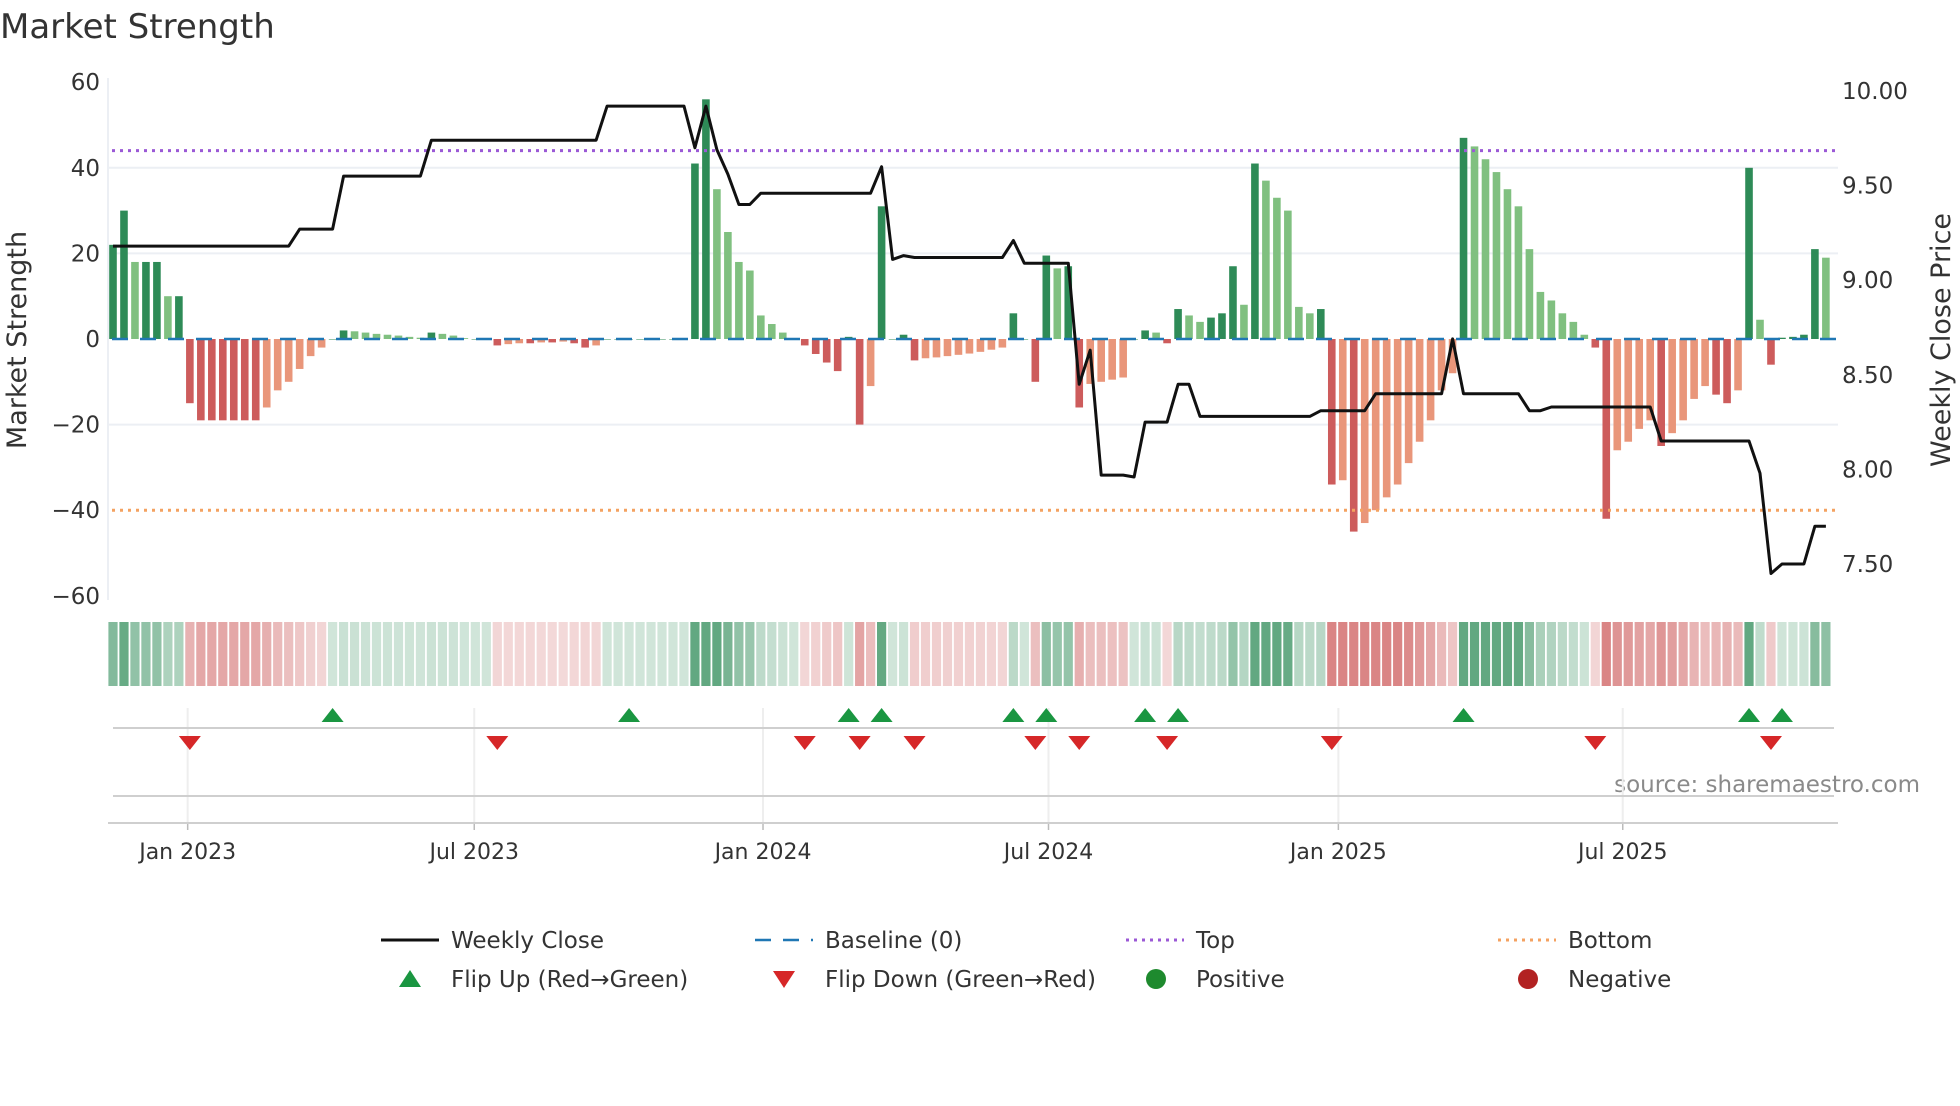  I want to click on legend-circle-icon, so click(1528, 979).